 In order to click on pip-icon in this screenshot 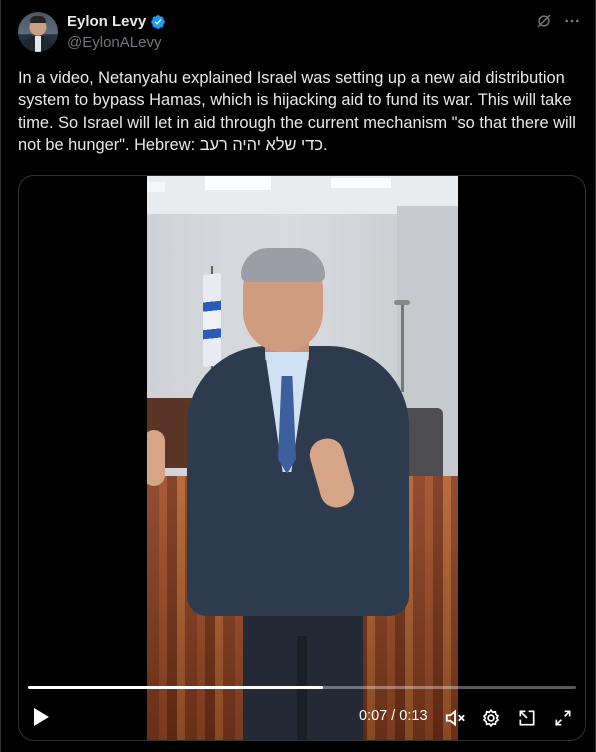, I will do `click(527, 718)`.